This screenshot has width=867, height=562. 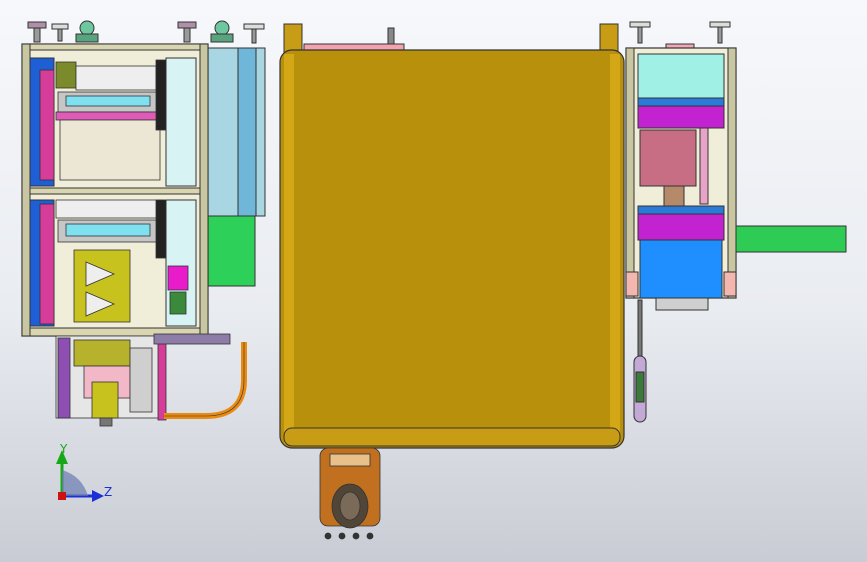 What do you see at coordinates (791, 239) in the screenshot?
I see `green-conveyor-arm` at bounding box center [791, 239].